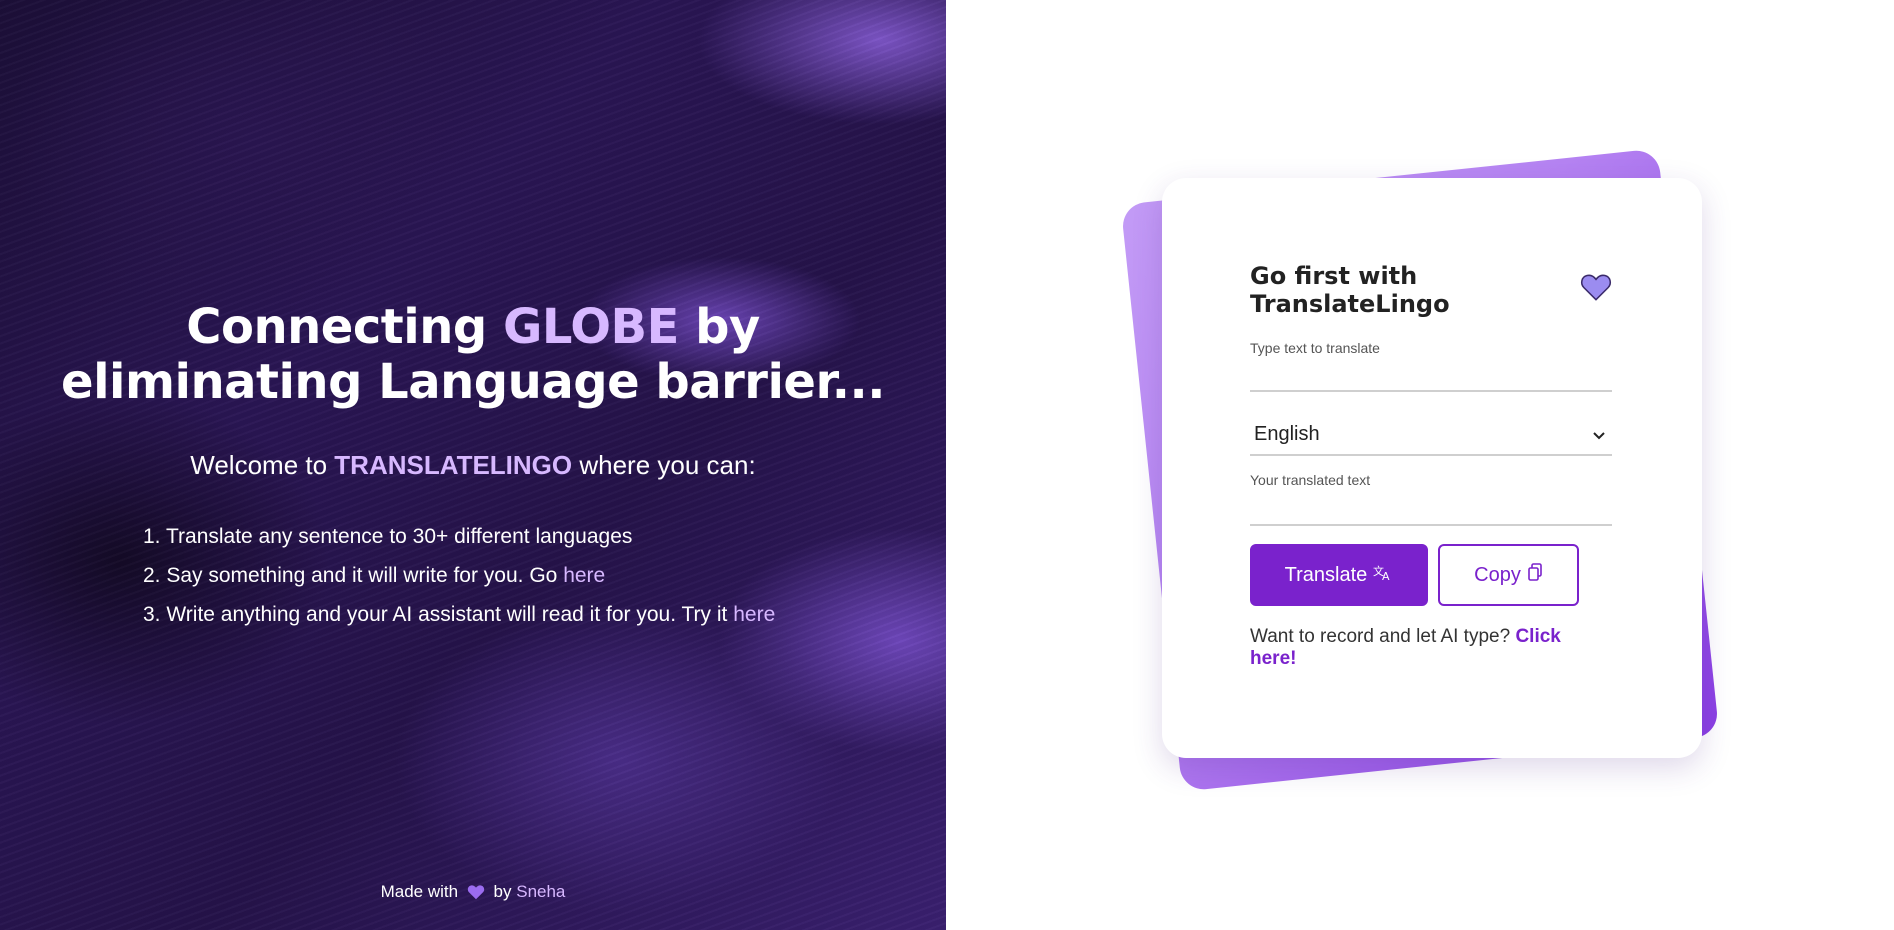 The width and height of the screenshot is (1894, 930). What do you see at coordinates (1599, 437) in the screenshot?
I see `chevron-down-icon` at bounding box center [1599, 437].